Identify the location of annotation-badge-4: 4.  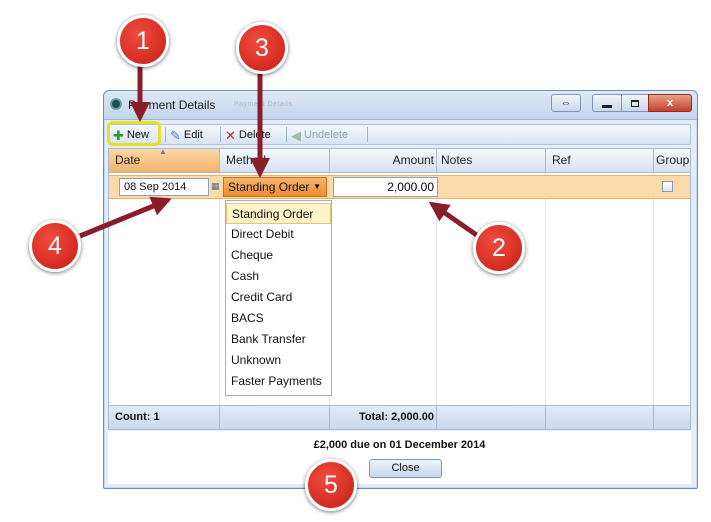
(55, 246).